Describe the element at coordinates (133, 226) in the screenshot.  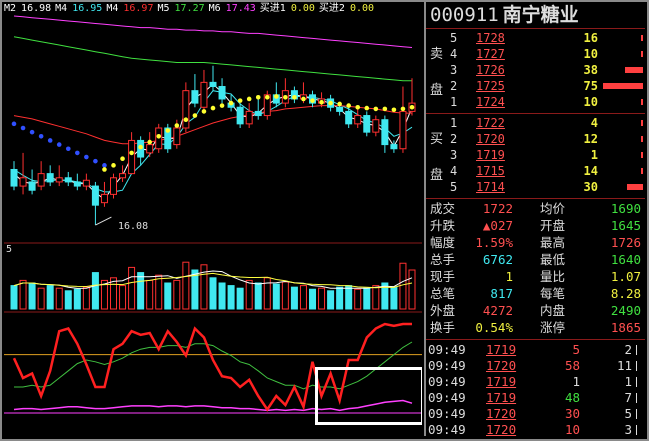
I see `low-price-label: 16.08` at that location.